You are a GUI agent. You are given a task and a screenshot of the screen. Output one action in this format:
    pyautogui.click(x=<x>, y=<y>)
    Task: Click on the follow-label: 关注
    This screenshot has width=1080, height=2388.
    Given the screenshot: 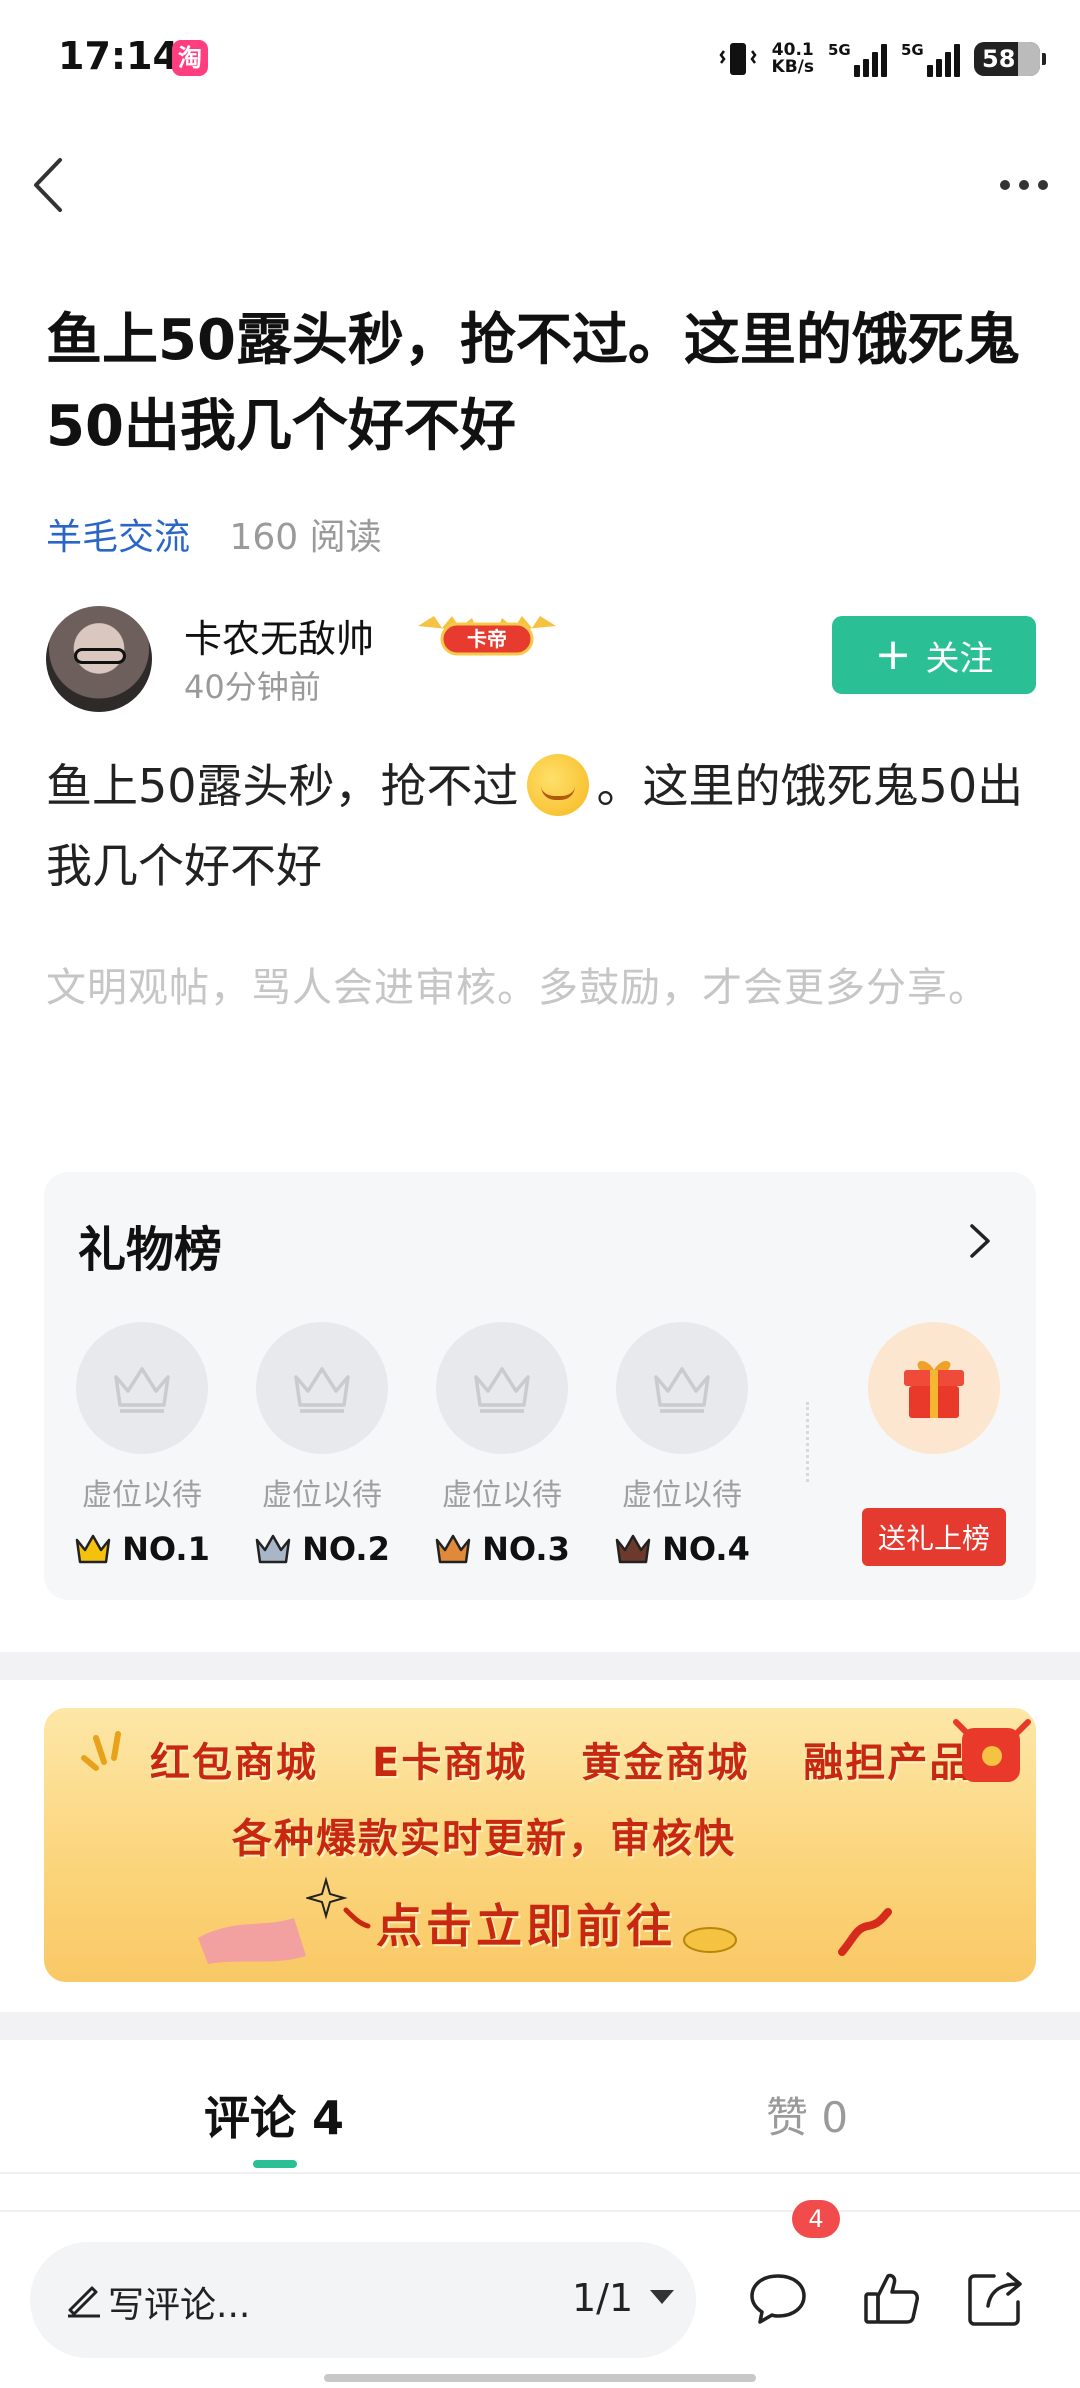 What is the action you would take?
    pyautogui.click(x=959, y=658)
    